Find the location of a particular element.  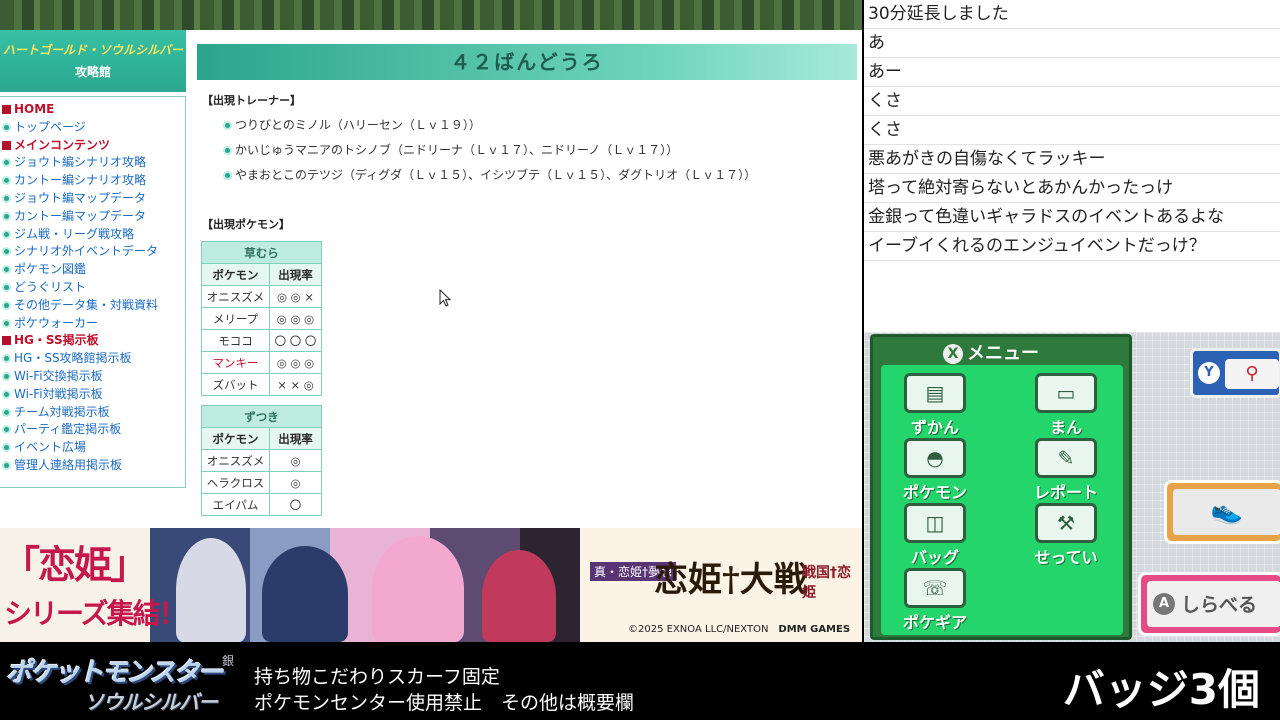

trainer-entry: つりびとのミノル（ハリーセン（Ｌｖ１９）） is located at coordinates (352, 124).